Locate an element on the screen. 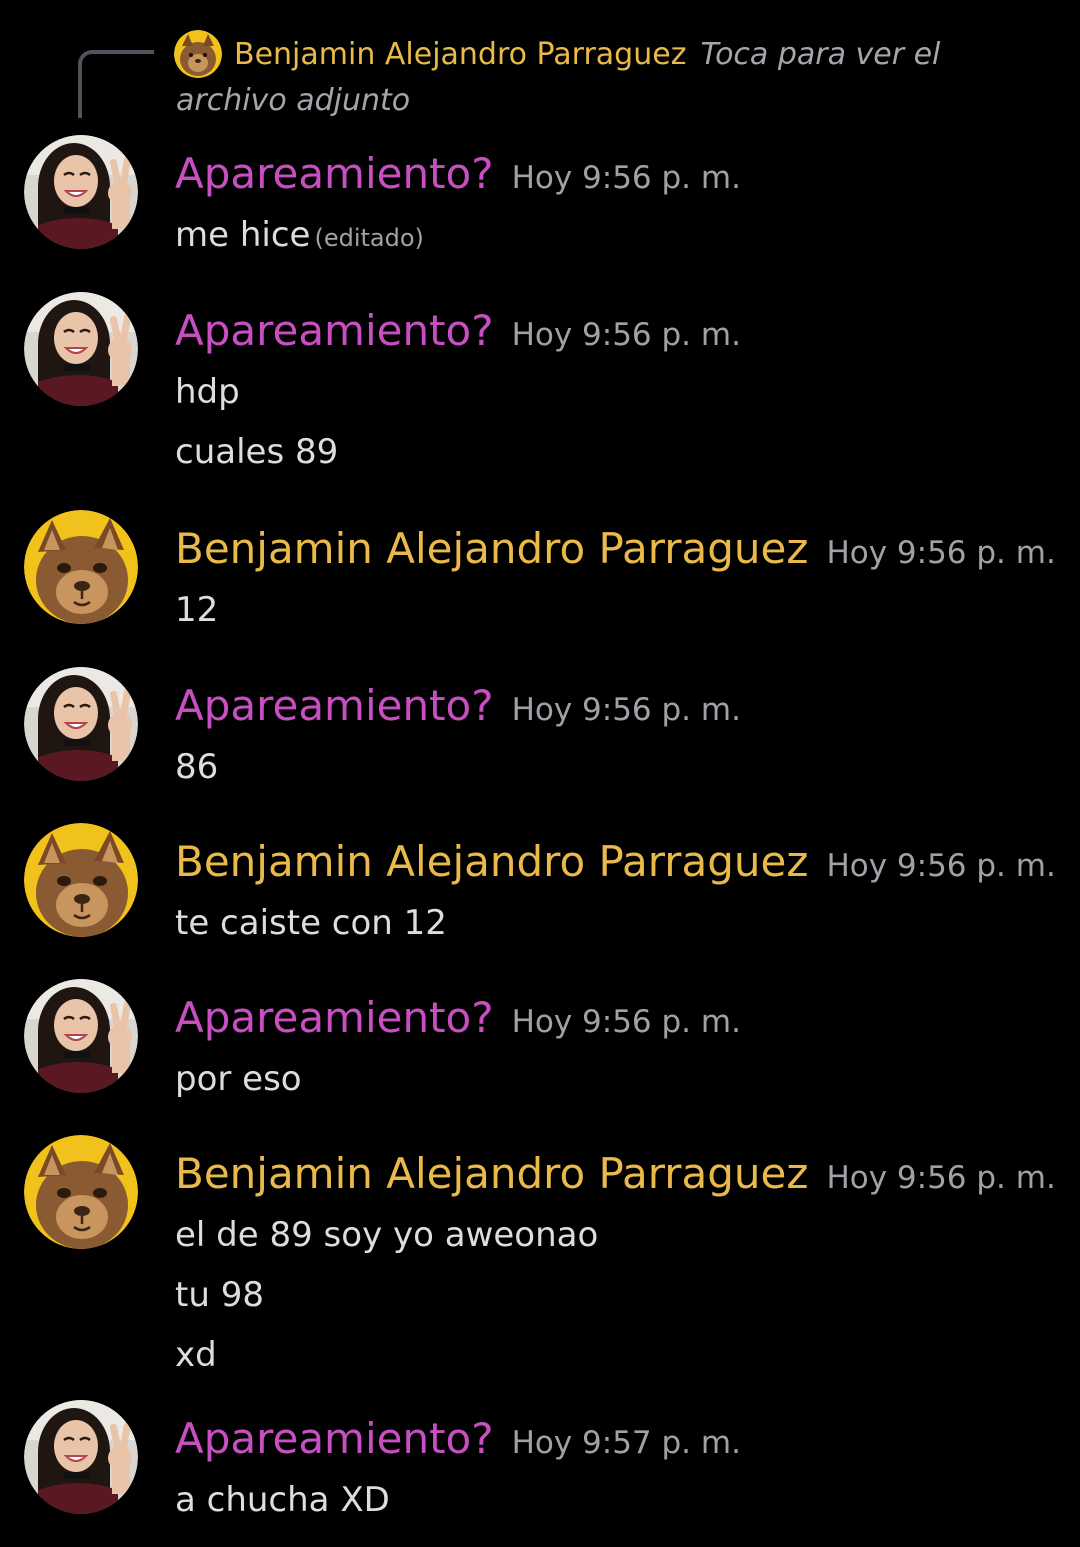  message-text: me hice (editado) is located at coordinates (299, 236).